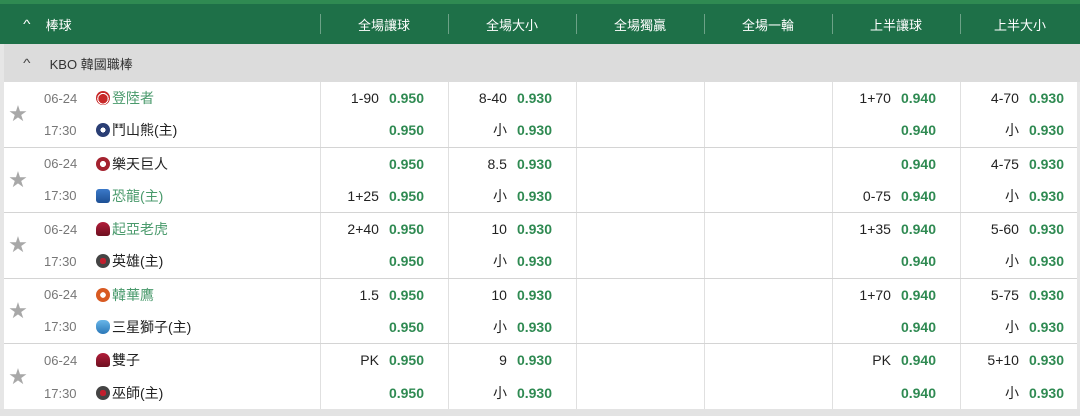 The height and width of the screenshot is (416, 1080). What do you see at coordinates (384, 360) in the screenshot?
I see `odds-option: PK 0.950` at bounding box center [384, 360].